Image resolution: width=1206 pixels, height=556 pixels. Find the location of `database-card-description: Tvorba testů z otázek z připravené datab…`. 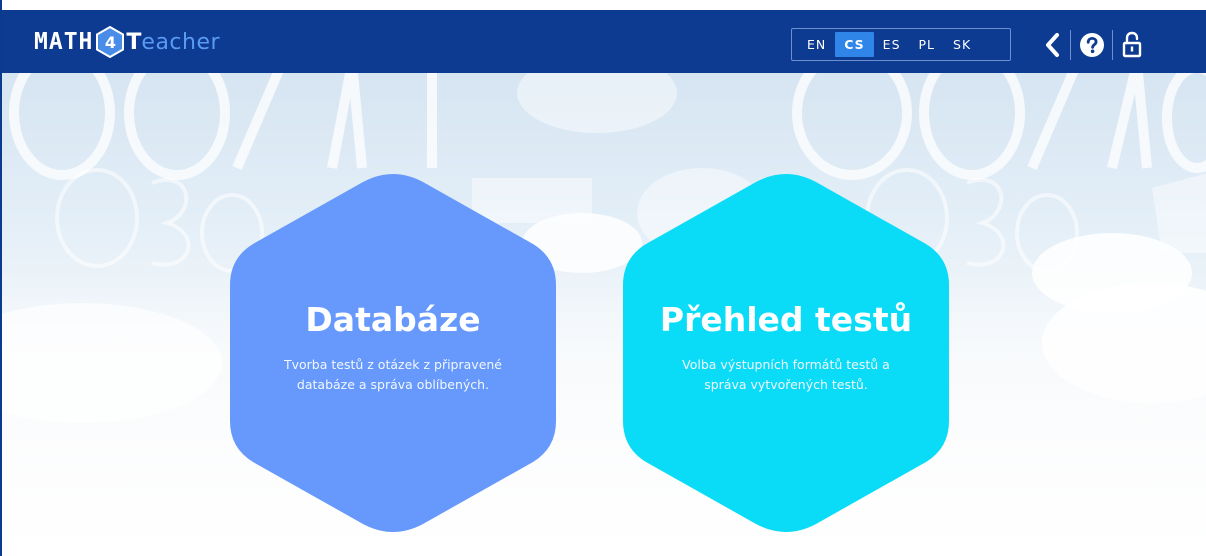

database-card-description: Tvorba testů z otázek z připravené datab… is located at coordinates (392, 374).